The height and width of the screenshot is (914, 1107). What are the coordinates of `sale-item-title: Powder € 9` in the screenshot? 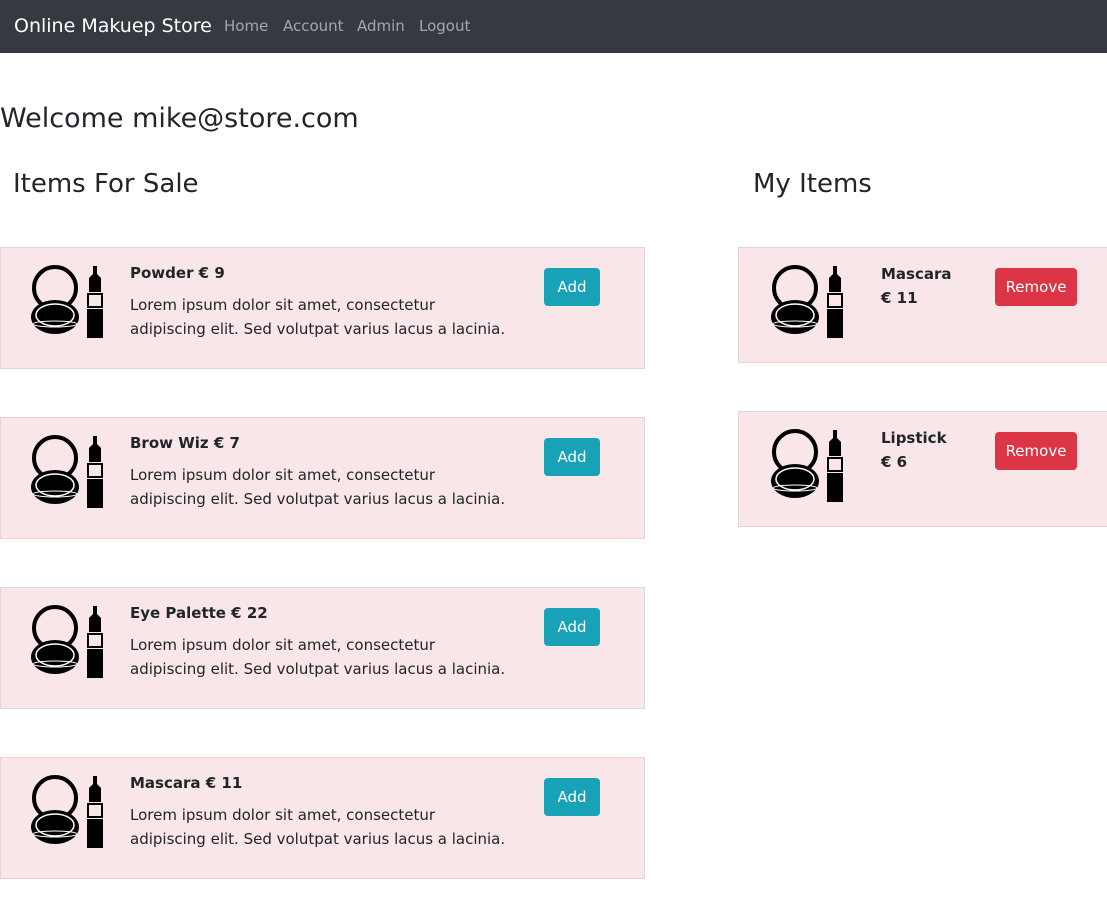 It's located at (177, 273).